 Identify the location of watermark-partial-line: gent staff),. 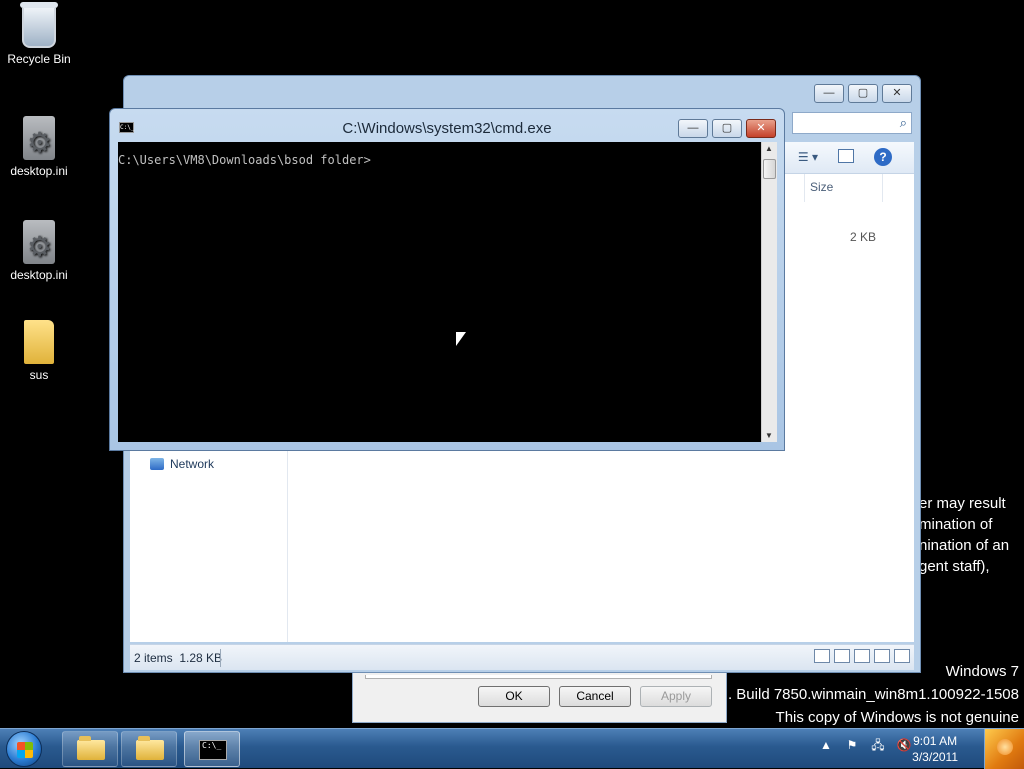
(954, 566).